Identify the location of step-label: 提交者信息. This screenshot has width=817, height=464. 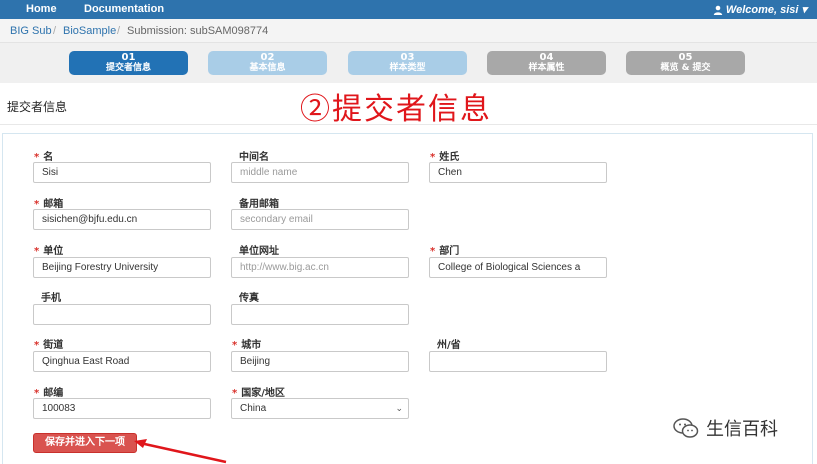
(128, 68).